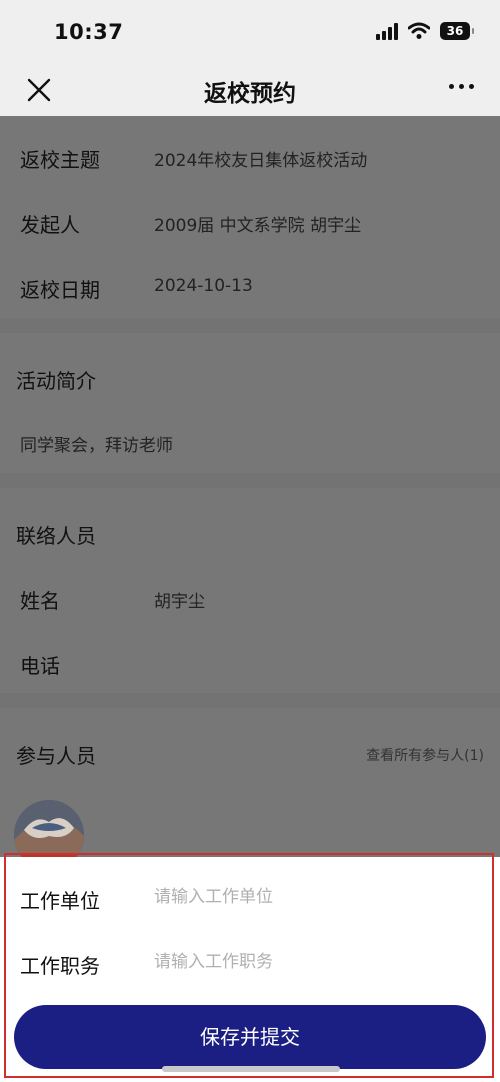  What do you see at coordinates (261, 161) in the screenshot?
I see `event-theme-value: 2024年校友日集体返校活动` at bounding box center [261, 161].